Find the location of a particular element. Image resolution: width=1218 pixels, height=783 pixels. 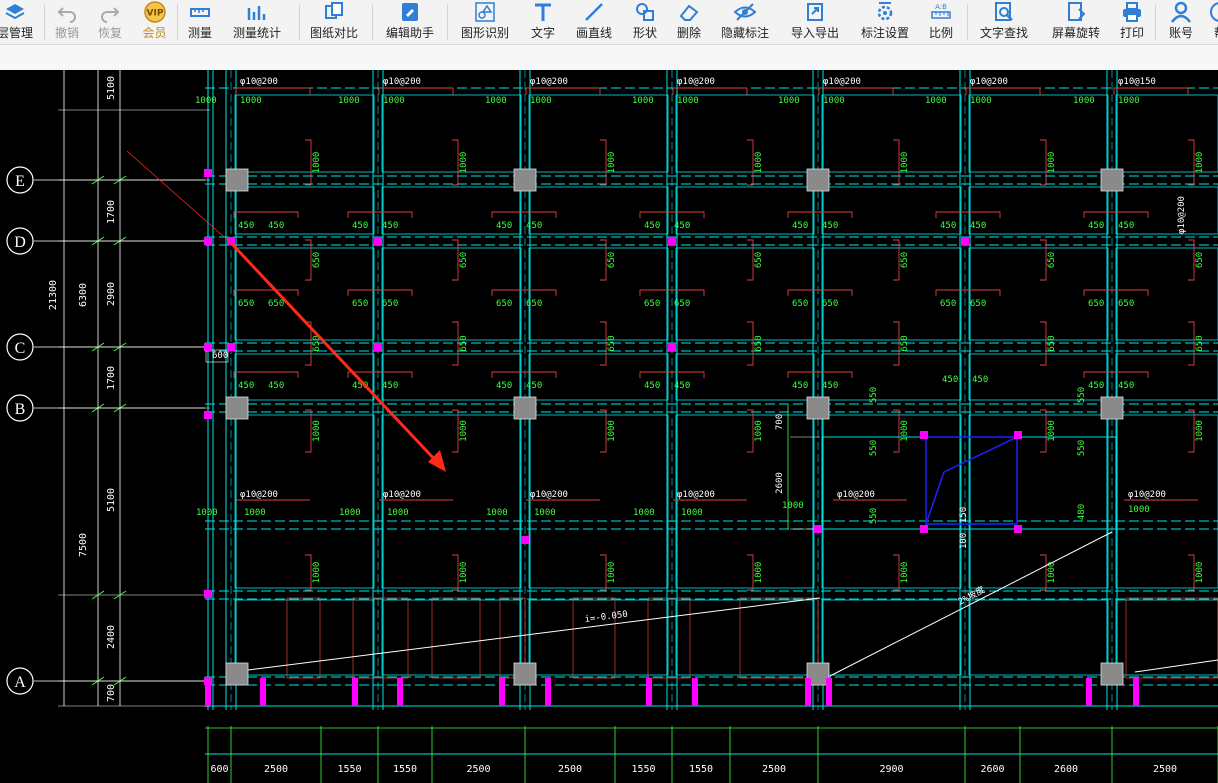

dimension-label: 600 is located at coordinates (220, 356).